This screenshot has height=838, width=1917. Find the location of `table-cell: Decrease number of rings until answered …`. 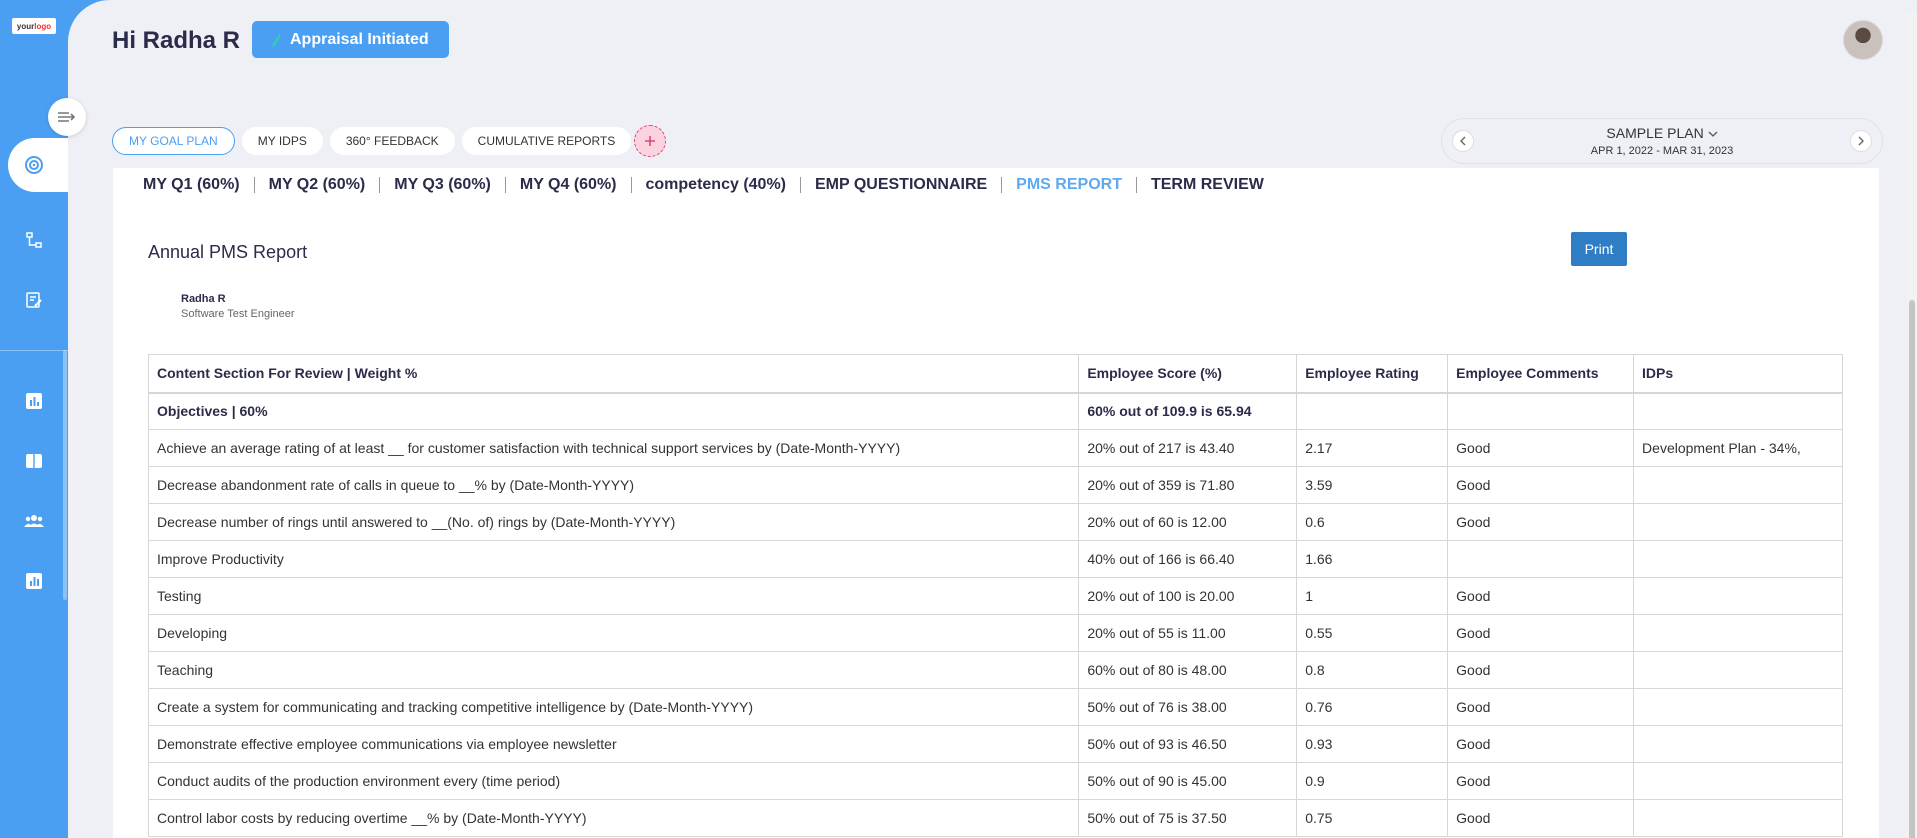

table-cell: Decrease number of rings until answered … is located at coordinates (613, 522).